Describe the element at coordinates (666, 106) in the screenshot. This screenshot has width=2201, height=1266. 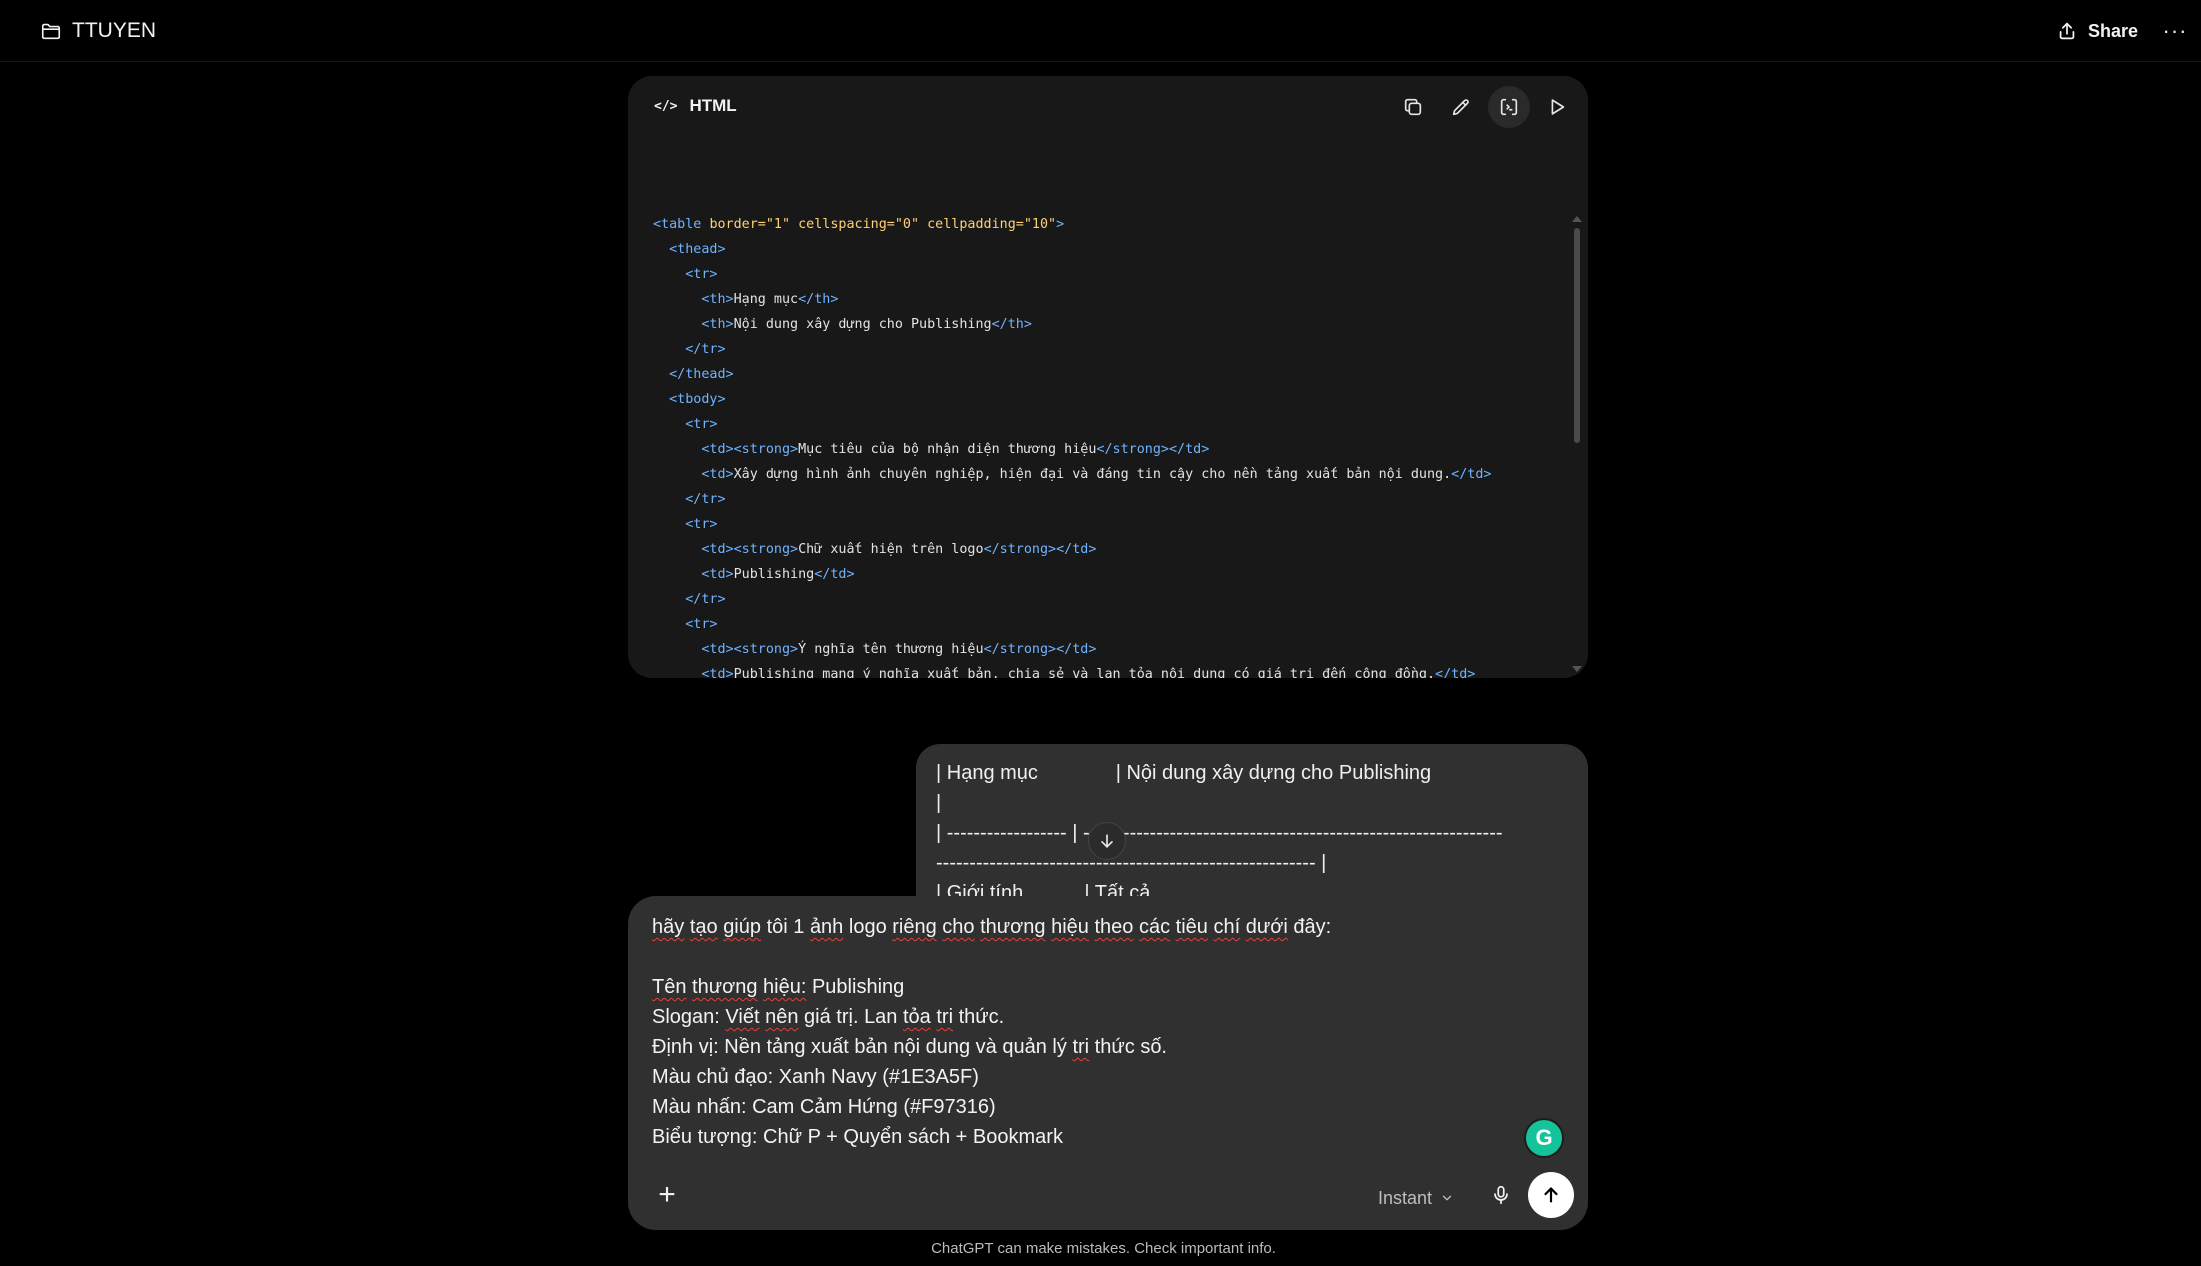
I see `code-icon: </>` at that location.